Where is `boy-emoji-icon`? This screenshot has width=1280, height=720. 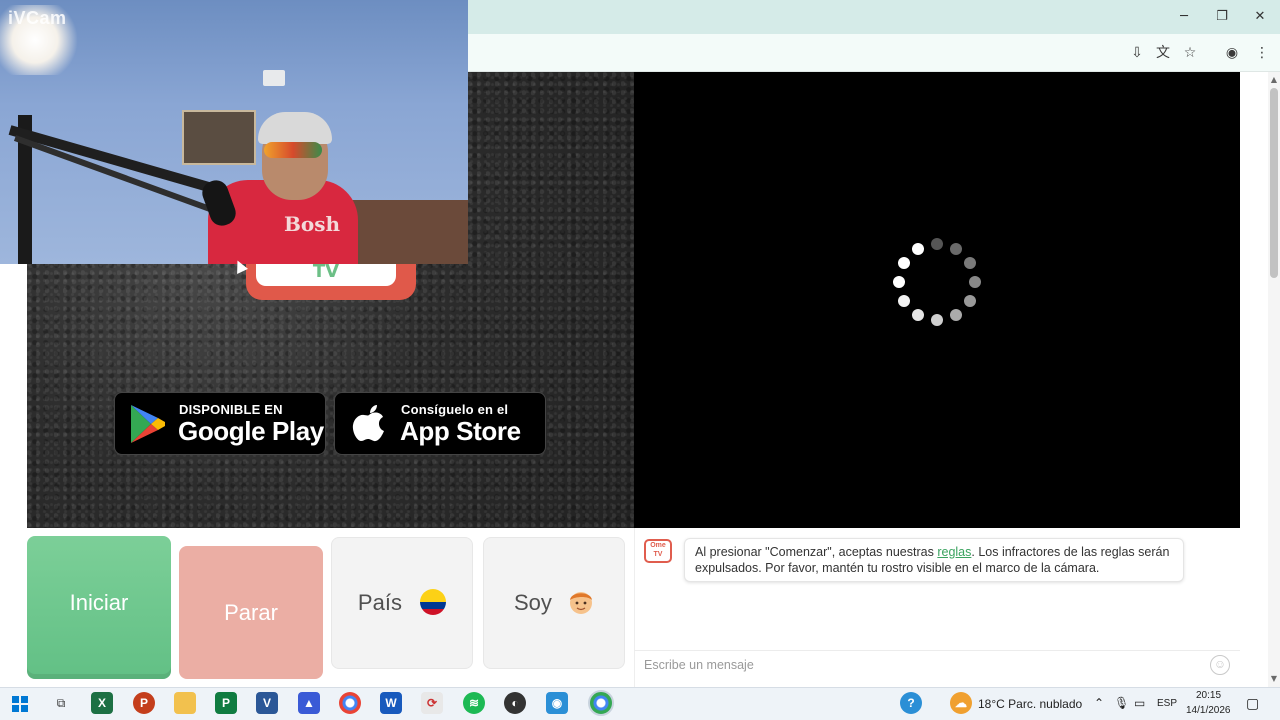
boy-emoji-icon is located at coordinates (581, 603).